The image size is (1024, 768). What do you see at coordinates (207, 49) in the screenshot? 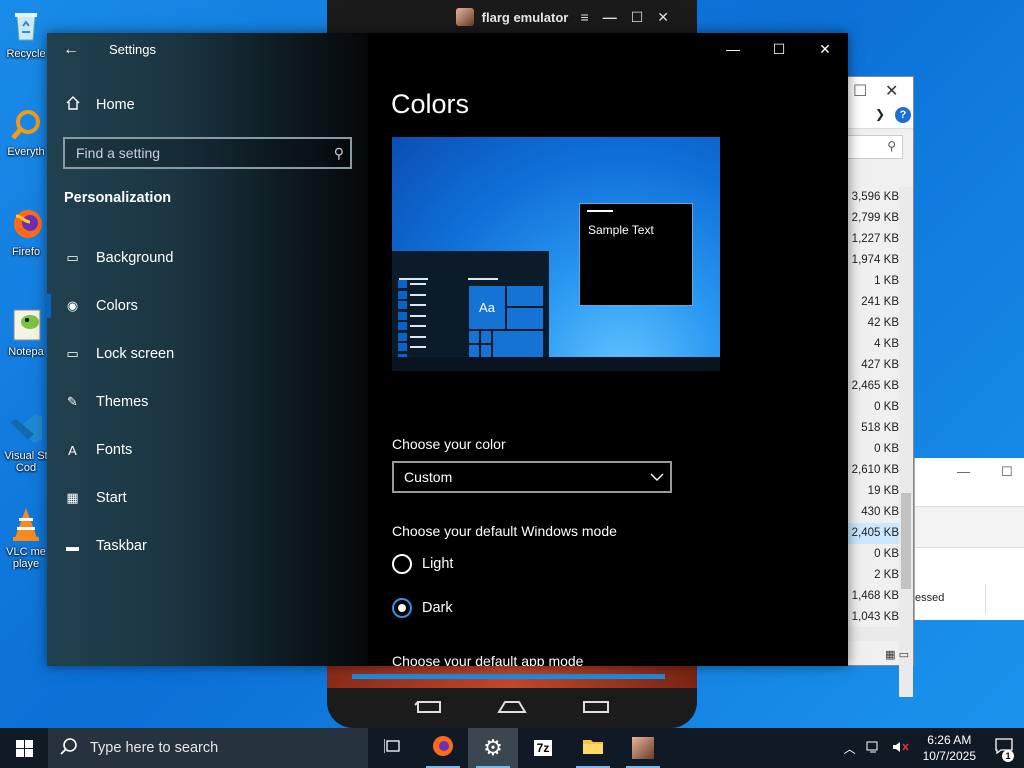
I see `settings-titlebar: ← Settings` at bounding box center [207, 49].